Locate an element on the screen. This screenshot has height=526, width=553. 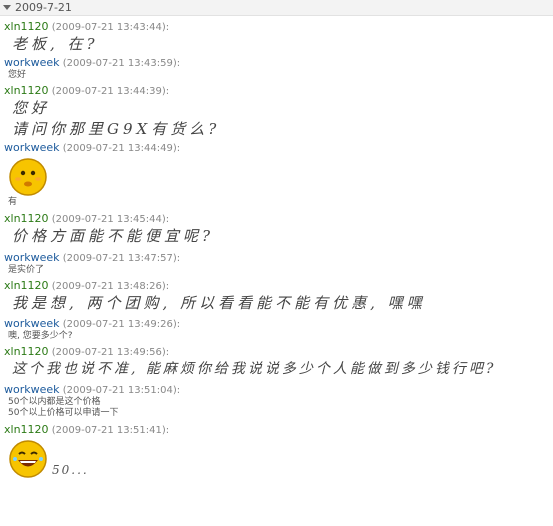
message-header: workweek (2009-07-21 13:43:59): is located at coordinates (278, 63).